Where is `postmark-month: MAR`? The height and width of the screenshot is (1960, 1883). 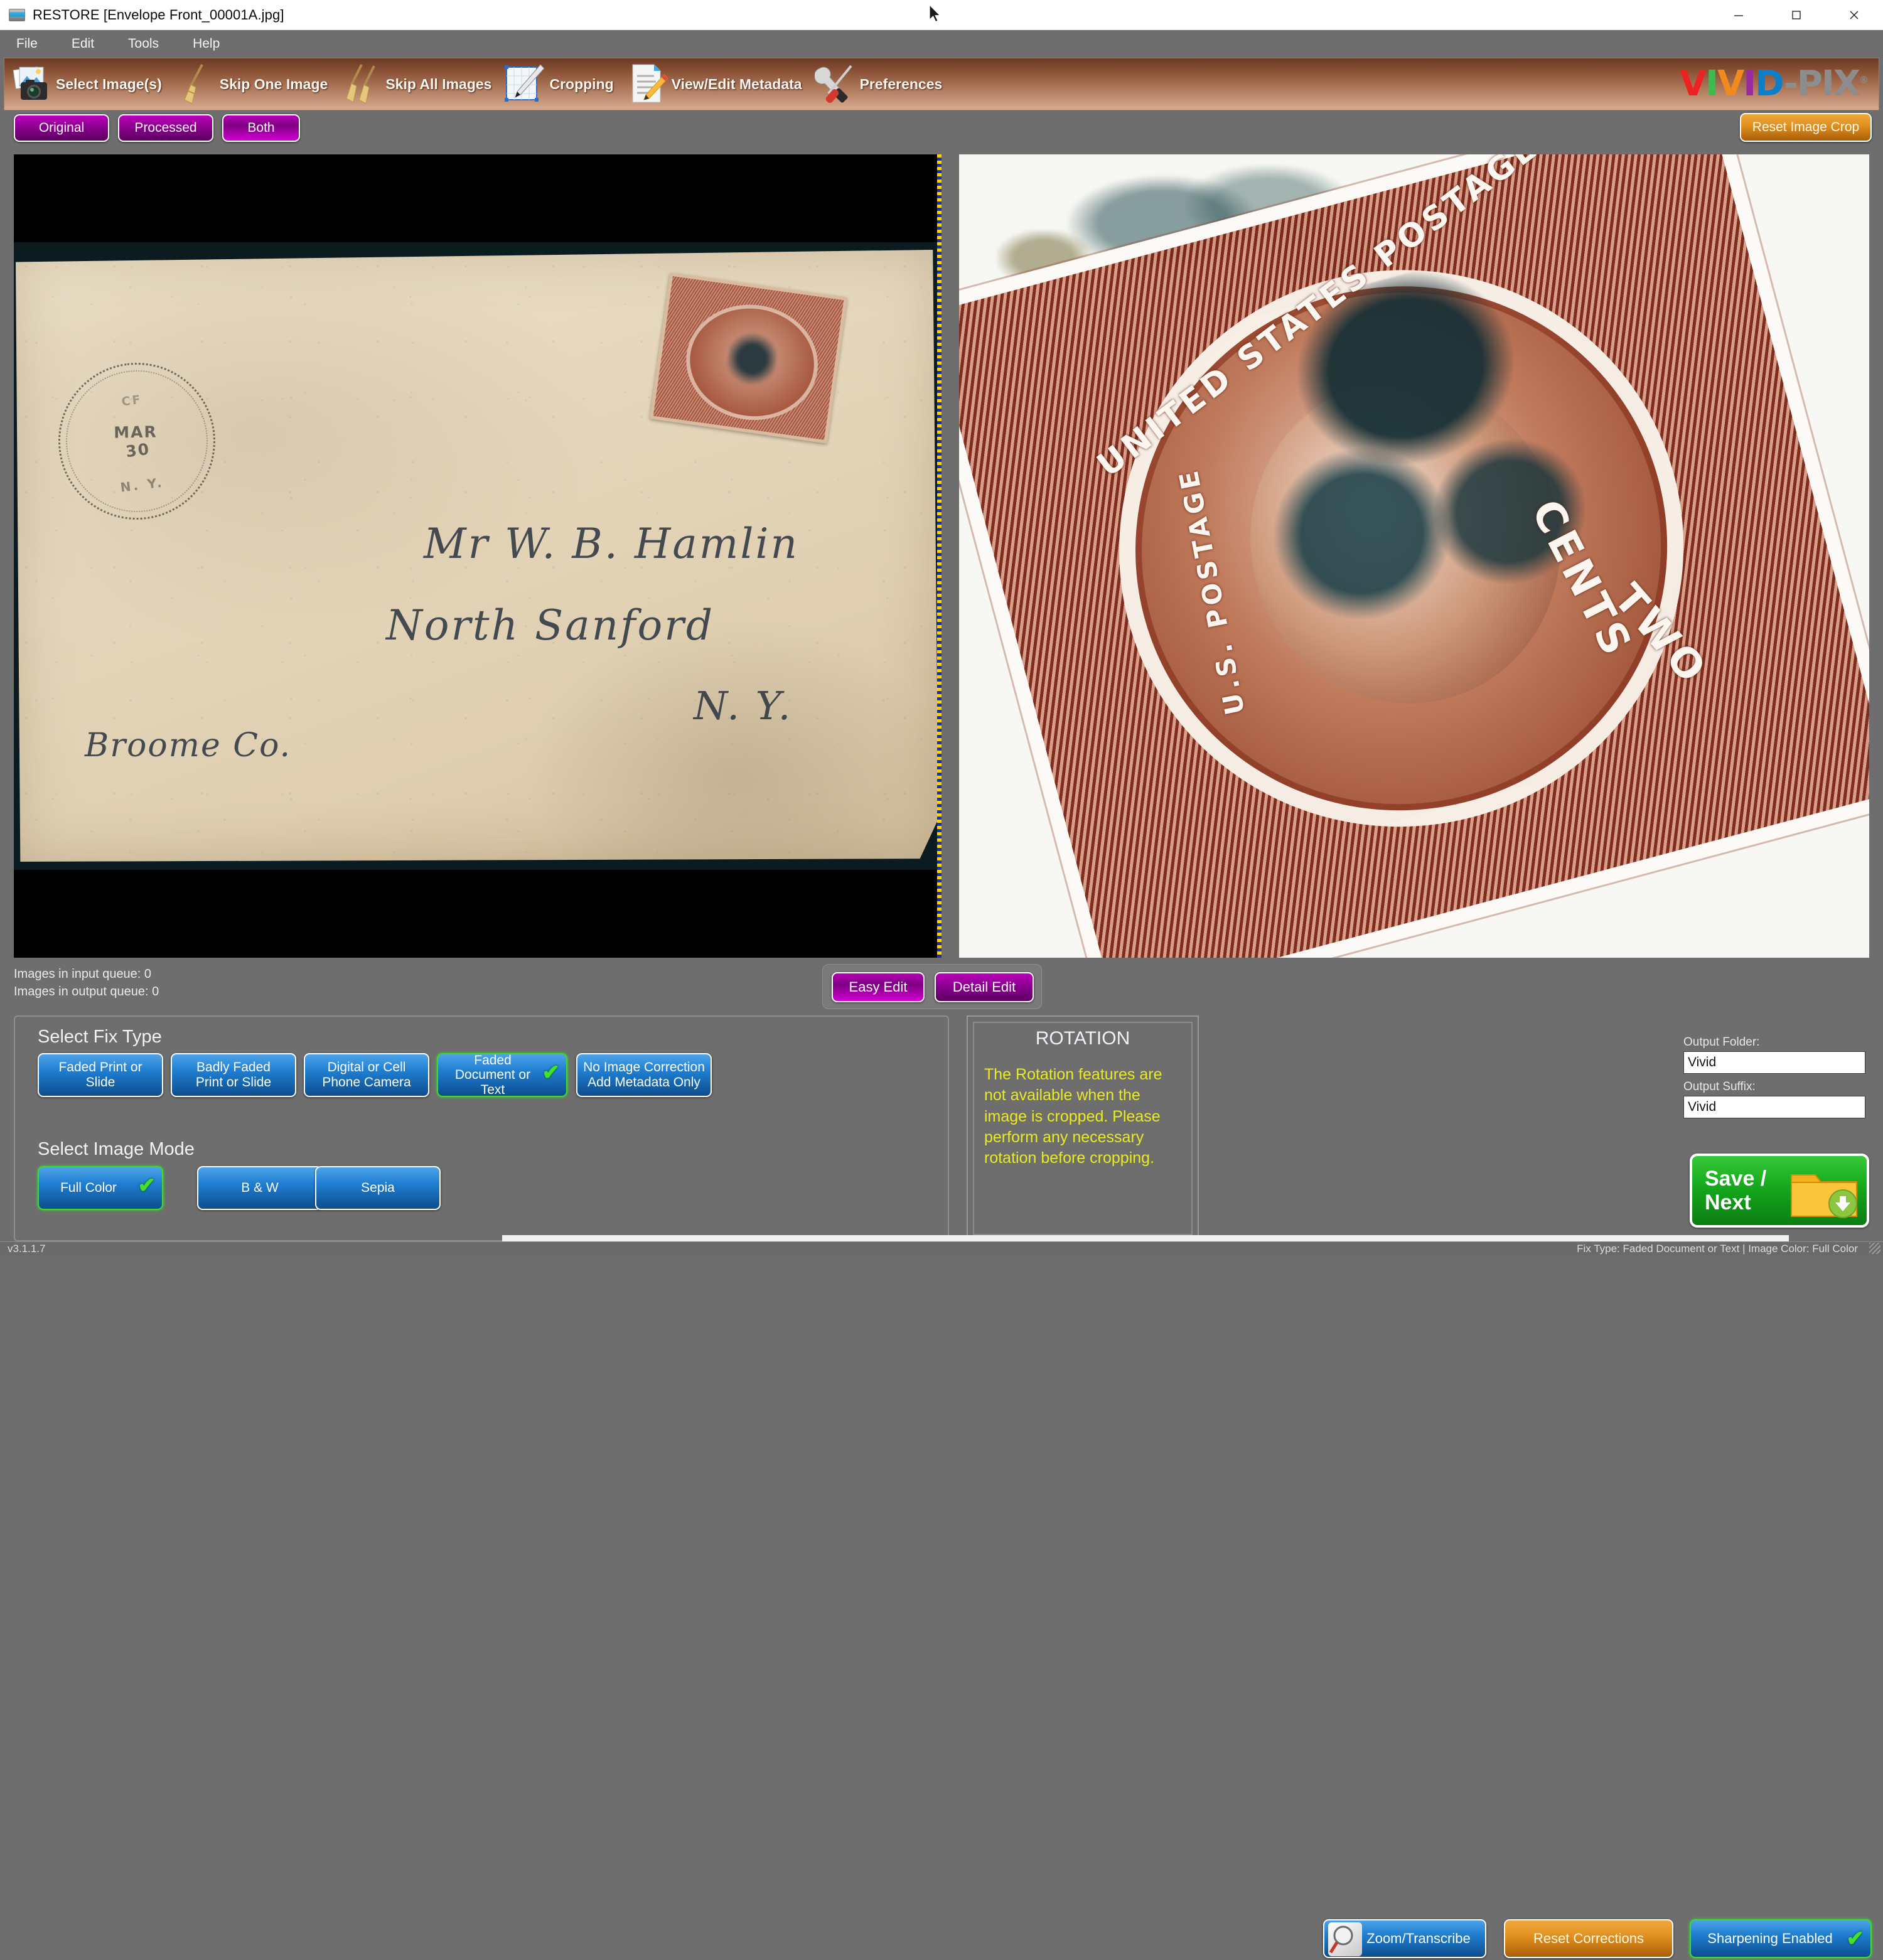
postmark-month: MAR is located at coordinates (136, 432).